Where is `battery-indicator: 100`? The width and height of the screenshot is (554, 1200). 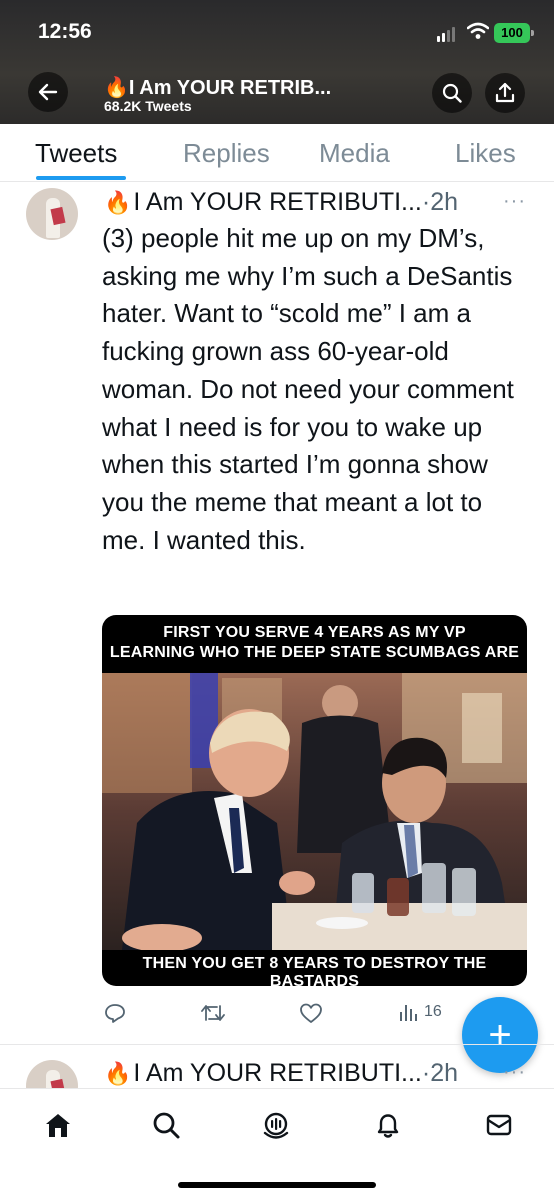
battery-indicator: 100 is located at coordinates (514, 33).